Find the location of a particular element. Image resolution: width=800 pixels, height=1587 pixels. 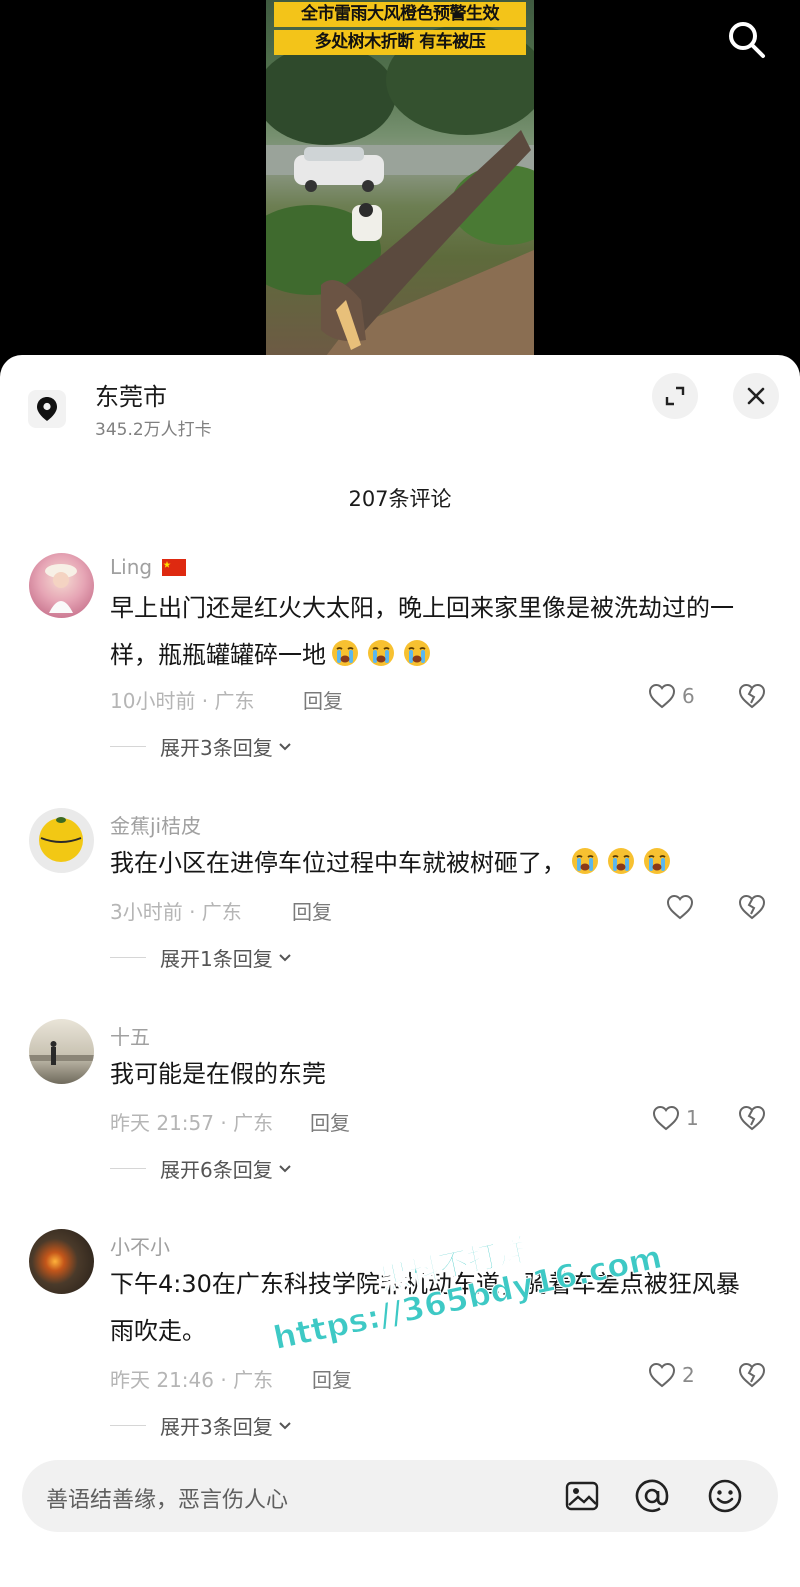

video-caption-line2: 多处树木折断 有车被压 is located at coordinates (400, 42).